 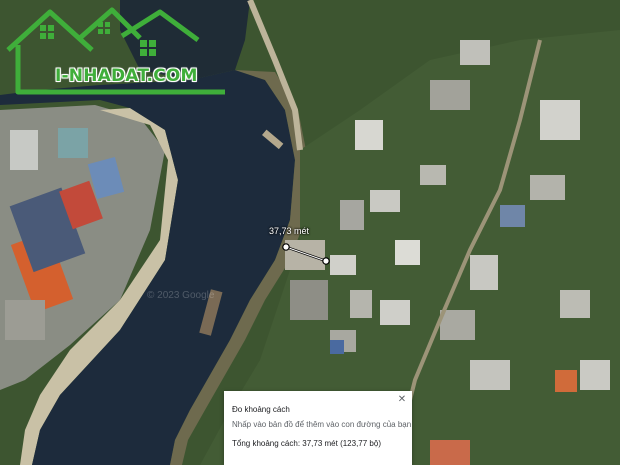 I want to click on map-watermark: © 2023 Google, so click(x=181, y=295).